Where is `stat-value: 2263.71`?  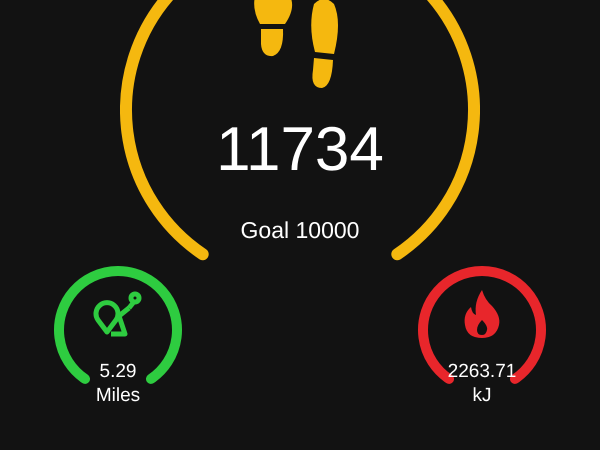
stat-value: 2263.71 is located at coordinates (482, 372).